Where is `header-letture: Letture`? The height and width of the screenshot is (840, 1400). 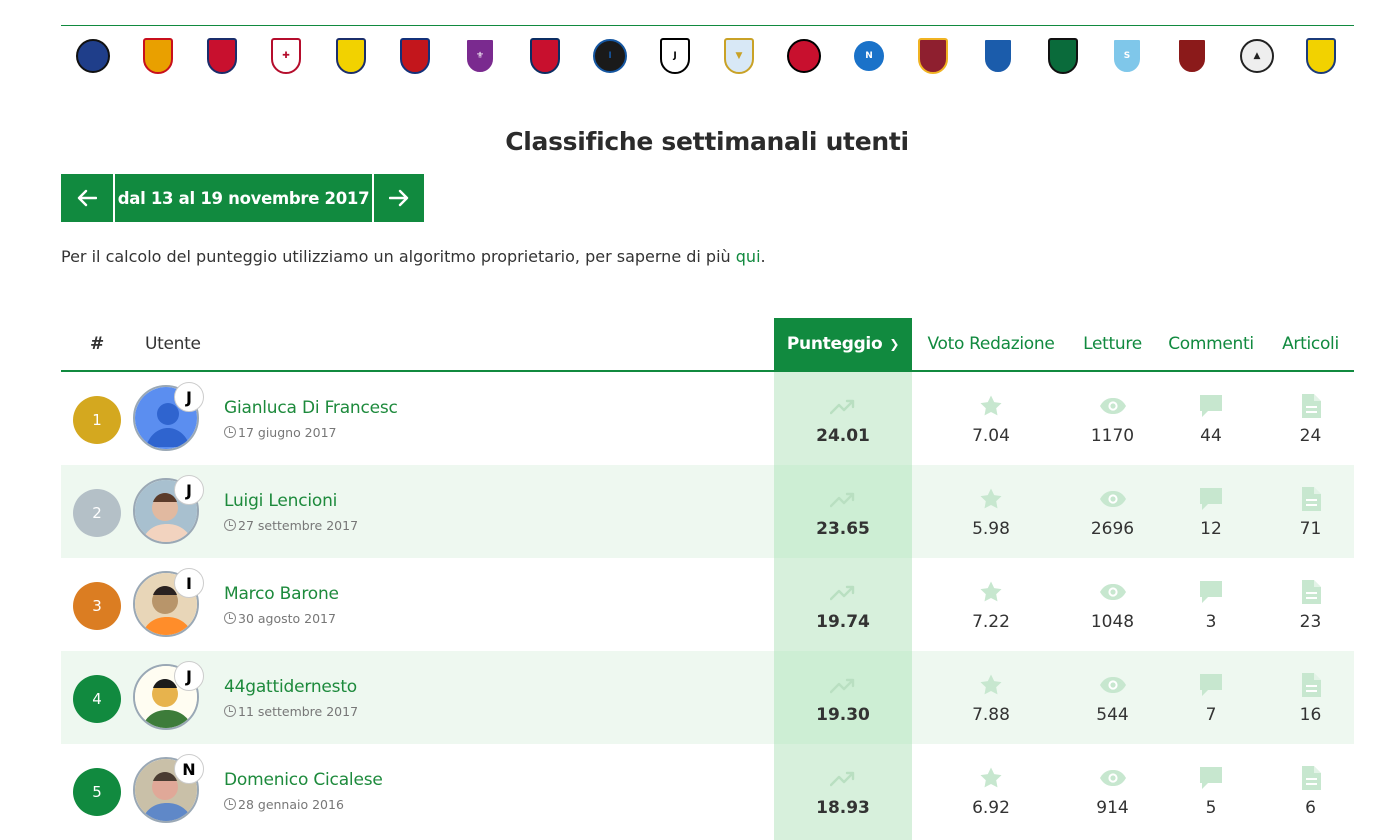 header-letture: Letture is located at coordinates (1112, 344).